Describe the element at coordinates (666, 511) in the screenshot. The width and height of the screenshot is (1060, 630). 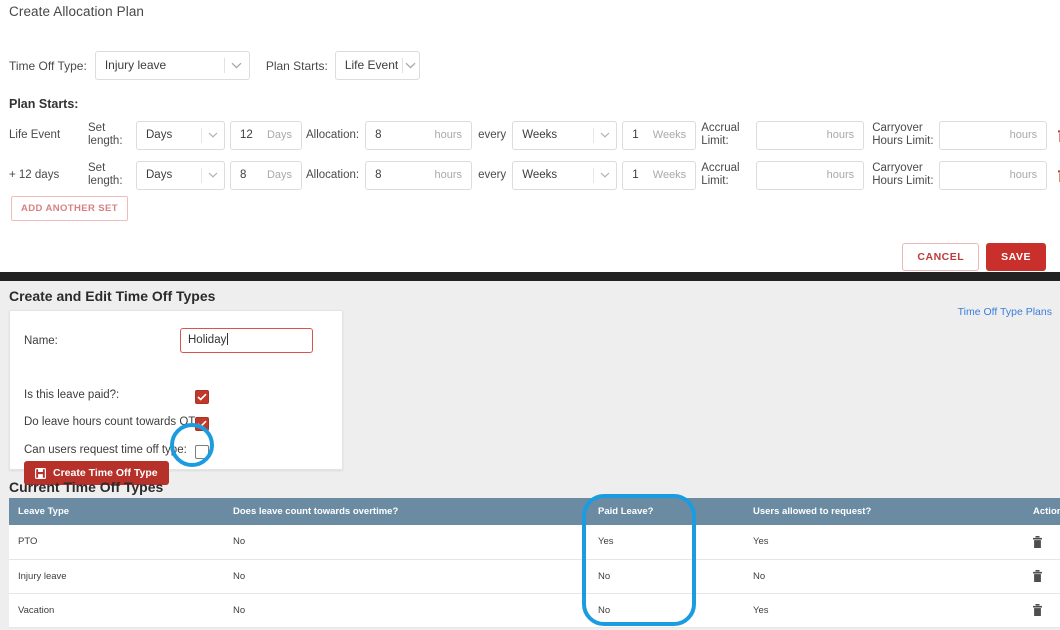
I see `column-paid-leave: Paid Leave?` at that location.